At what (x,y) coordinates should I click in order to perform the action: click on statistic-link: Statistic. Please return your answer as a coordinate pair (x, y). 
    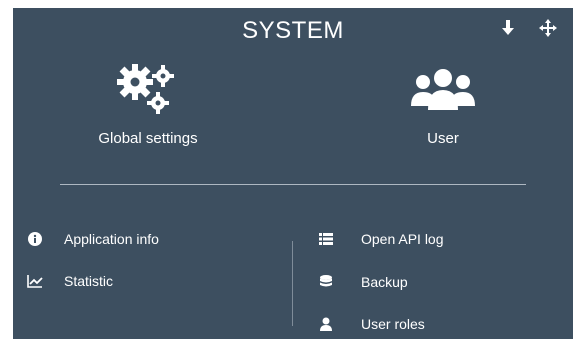
    Looking at the image, I should click on (126, 281).